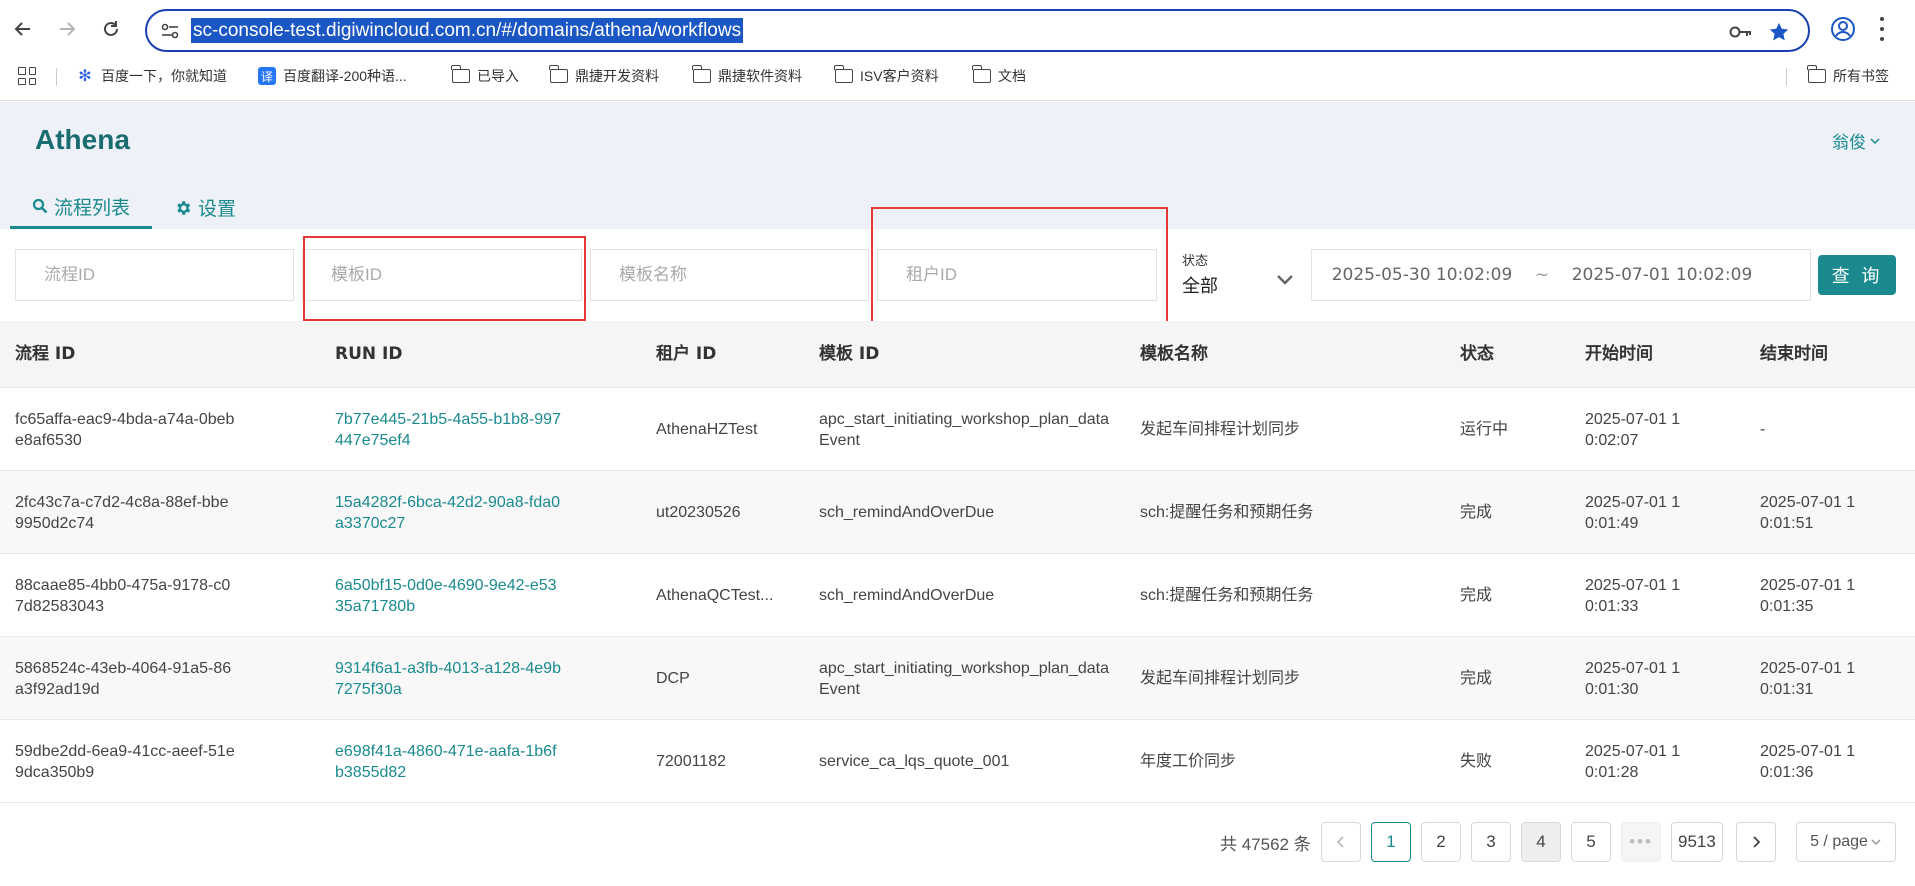 The image size is (1915, 886). I want to click on total-count: 共 47562 条, so click(1265, 844).